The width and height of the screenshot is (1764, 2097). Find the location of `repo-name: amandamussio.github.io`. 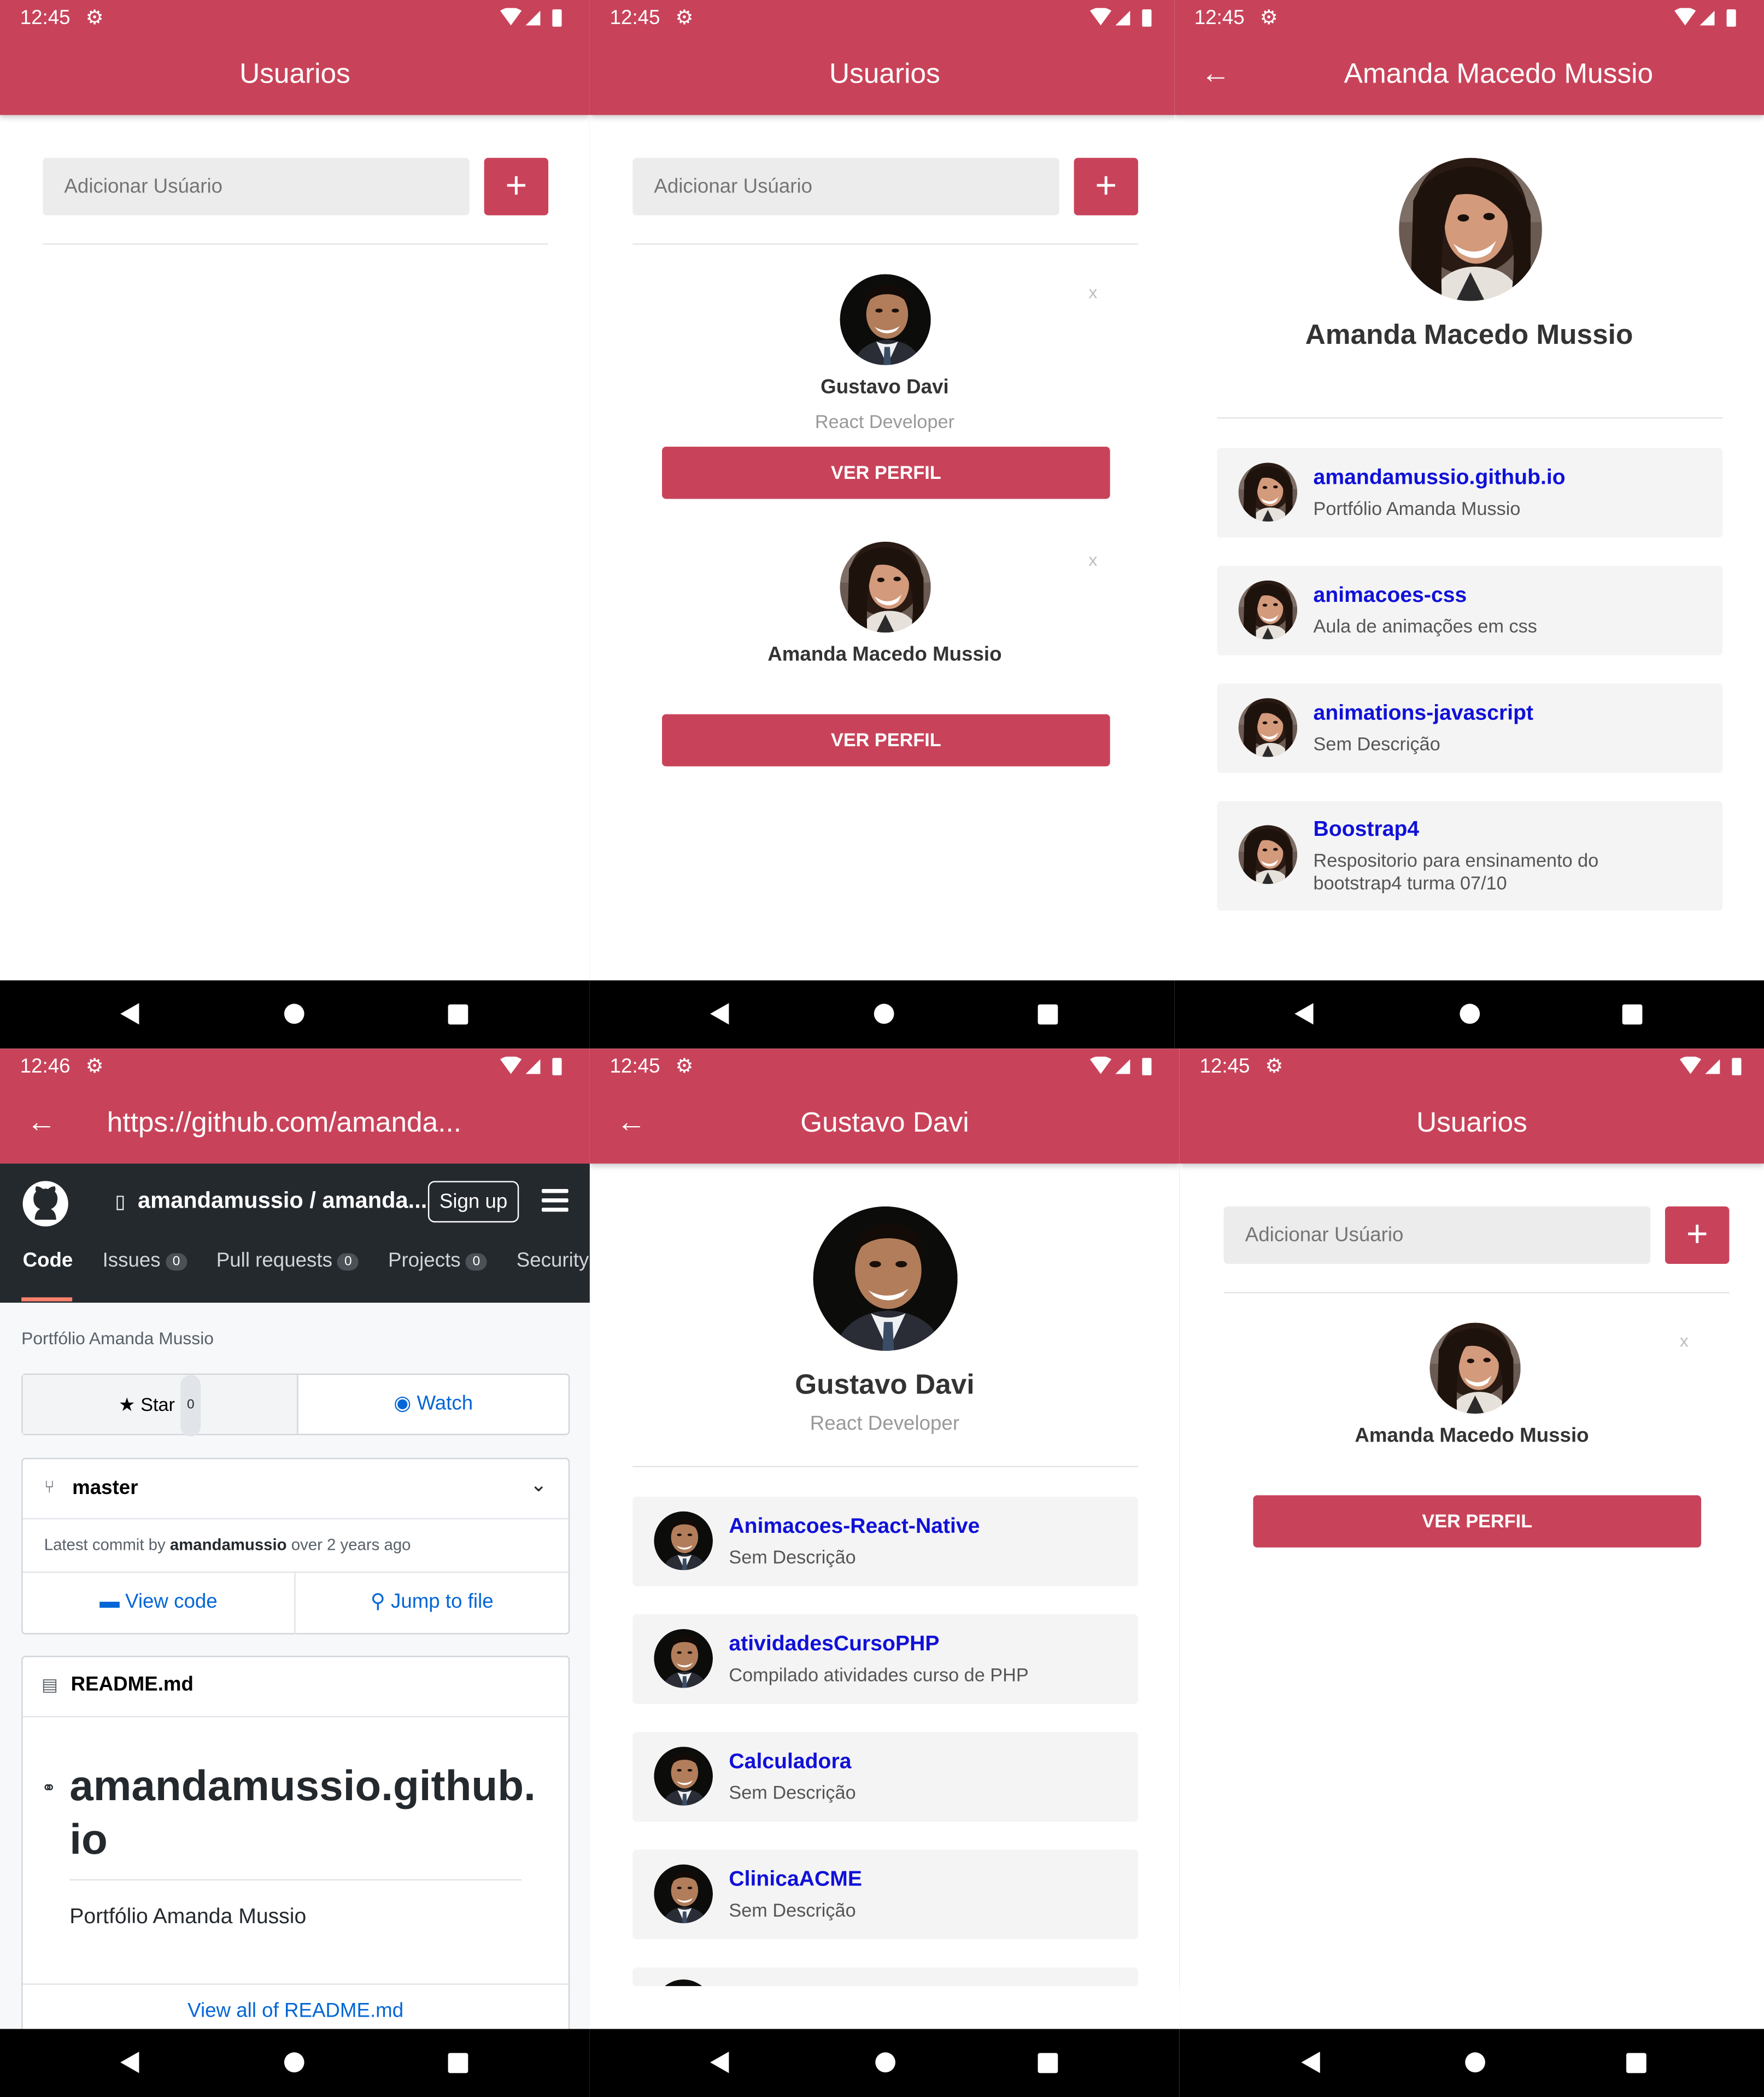

repo-name: amandamussio.github.io is located at coordinates (1440, 479).